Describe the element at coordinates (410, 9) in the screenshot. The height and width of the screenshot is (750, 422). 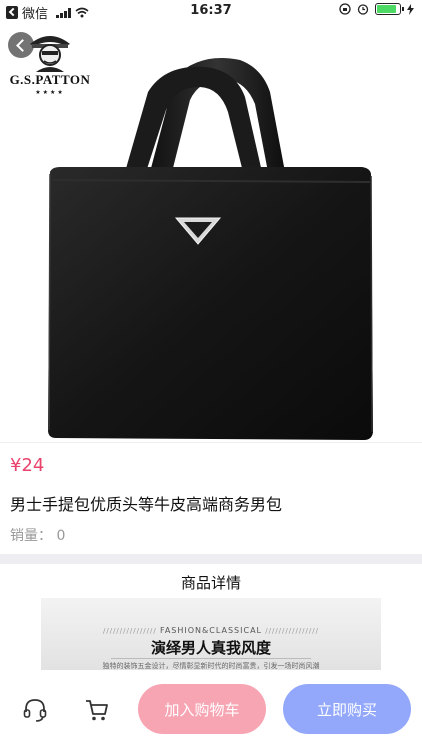
I see `charging-icon` at that location.